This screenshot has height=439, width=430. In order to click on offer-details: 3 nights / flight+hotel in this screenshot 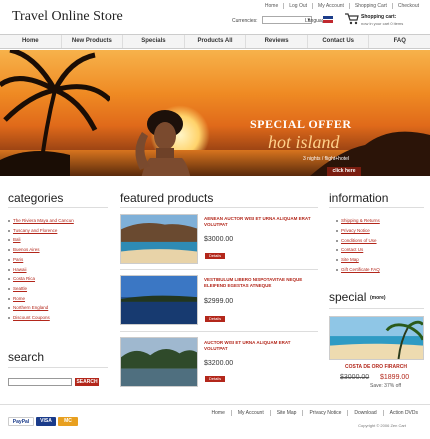, I will do `click(326, 159)`.